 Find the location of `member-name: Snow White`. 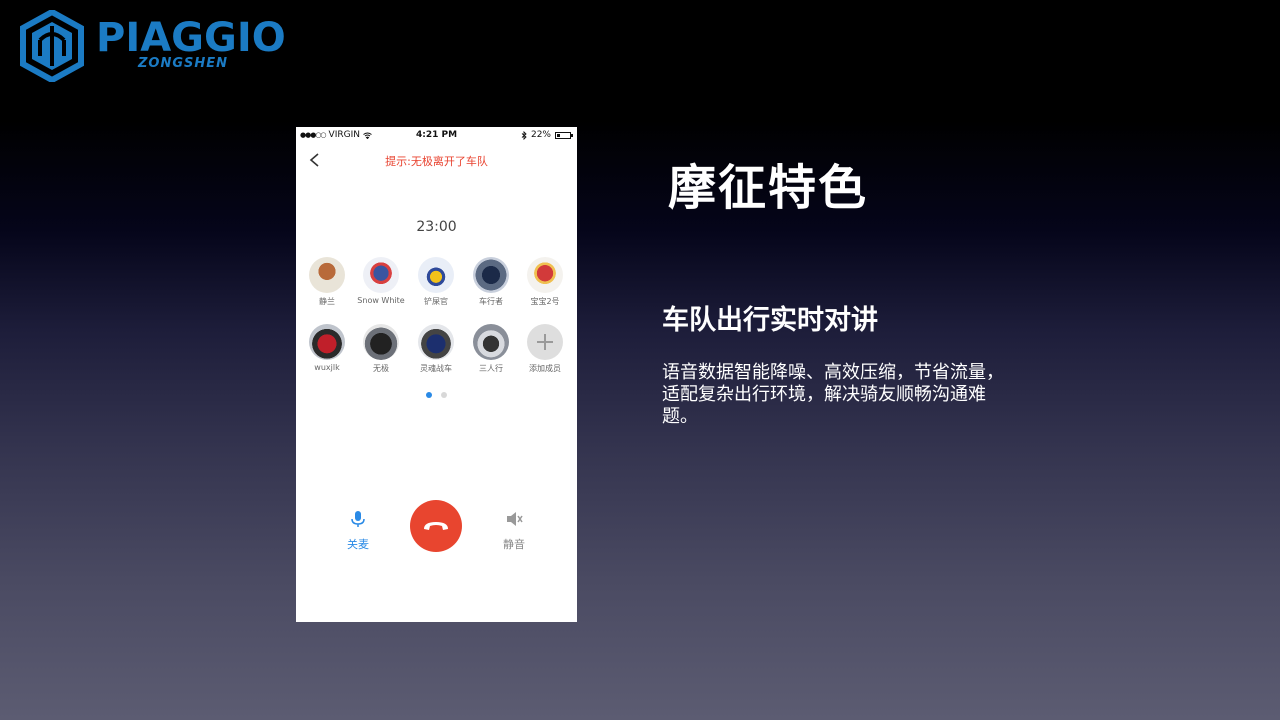

member-name: Snow White is located at coordinates (381, 300).